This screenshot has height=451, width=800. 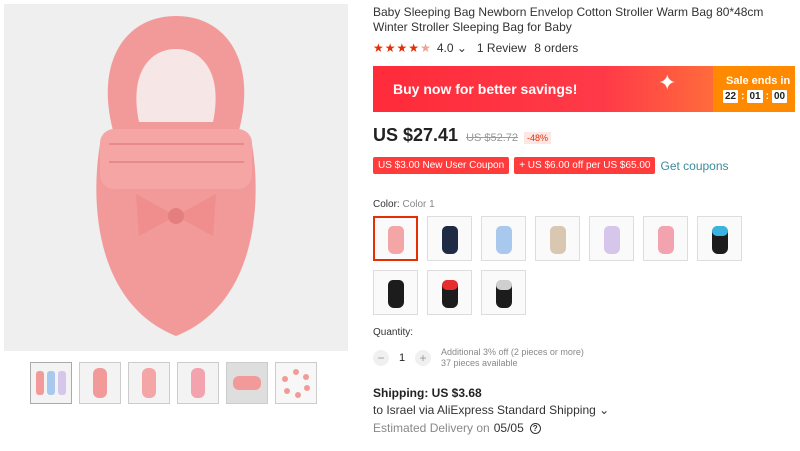 I want to click on get-coupons-link: Get coupons, so click(x=694, y=166).